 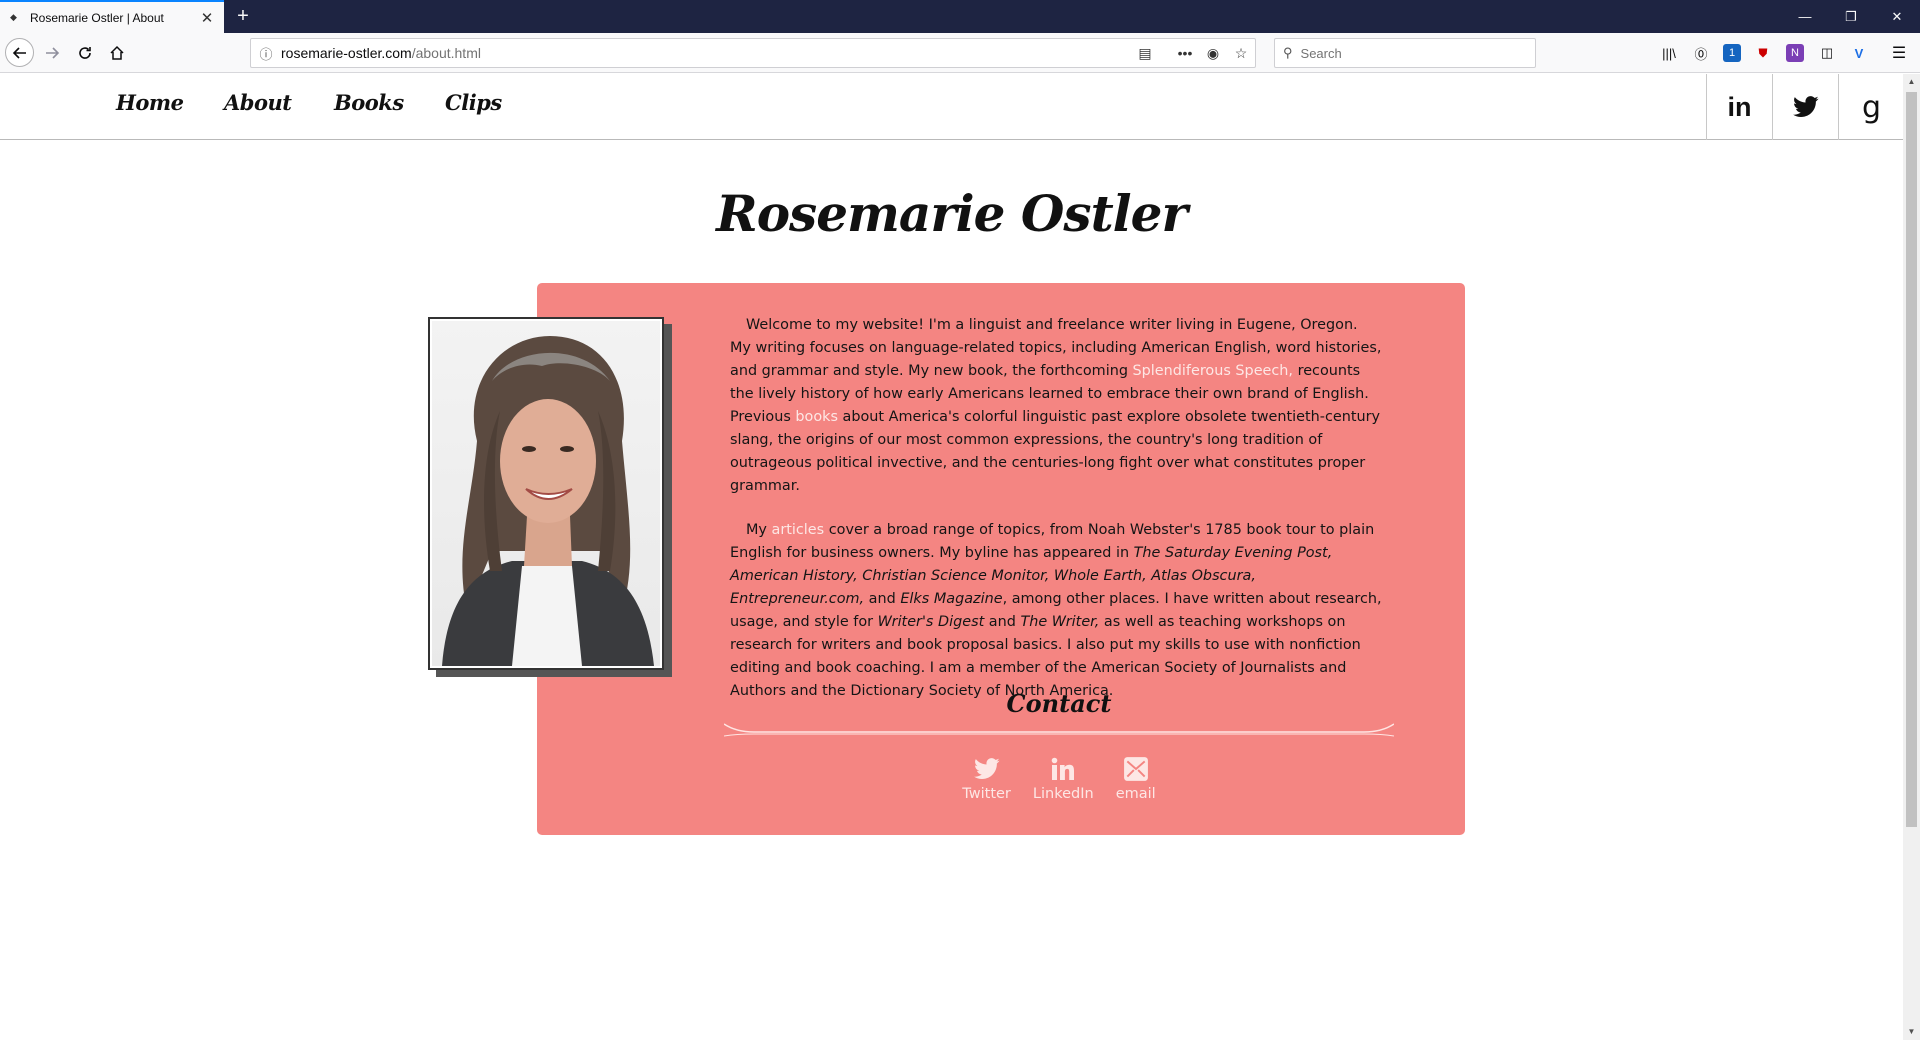 What do you see at coordinates (243, 16) in the screenshot?
I see `new-tab-button: +` at bounding box center [243, 16].